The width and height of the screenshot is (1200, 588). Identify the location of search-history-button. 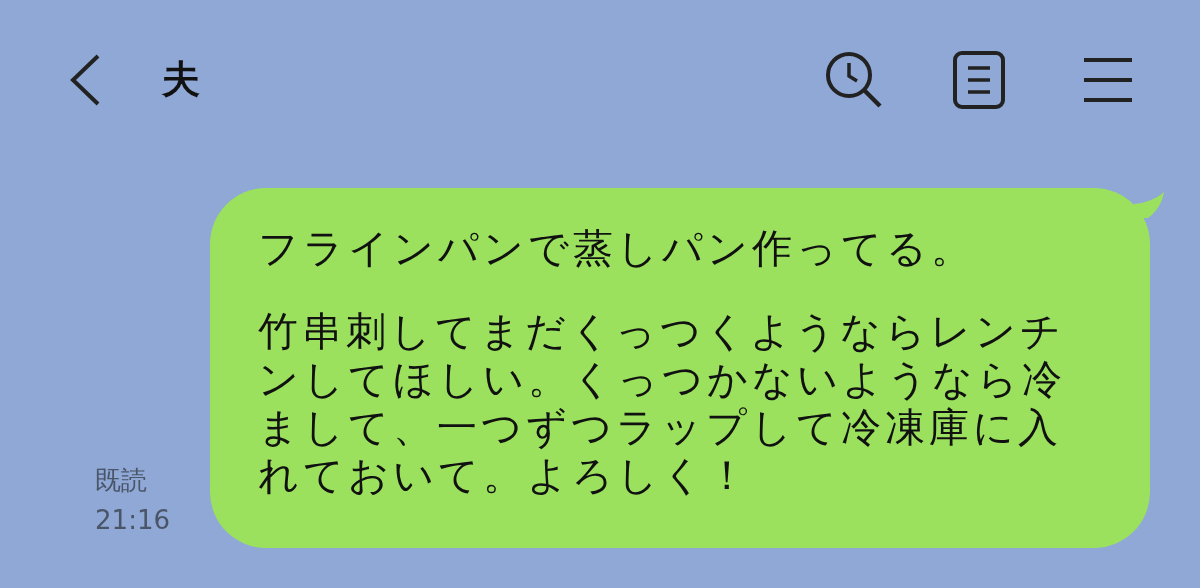
(854, 79).